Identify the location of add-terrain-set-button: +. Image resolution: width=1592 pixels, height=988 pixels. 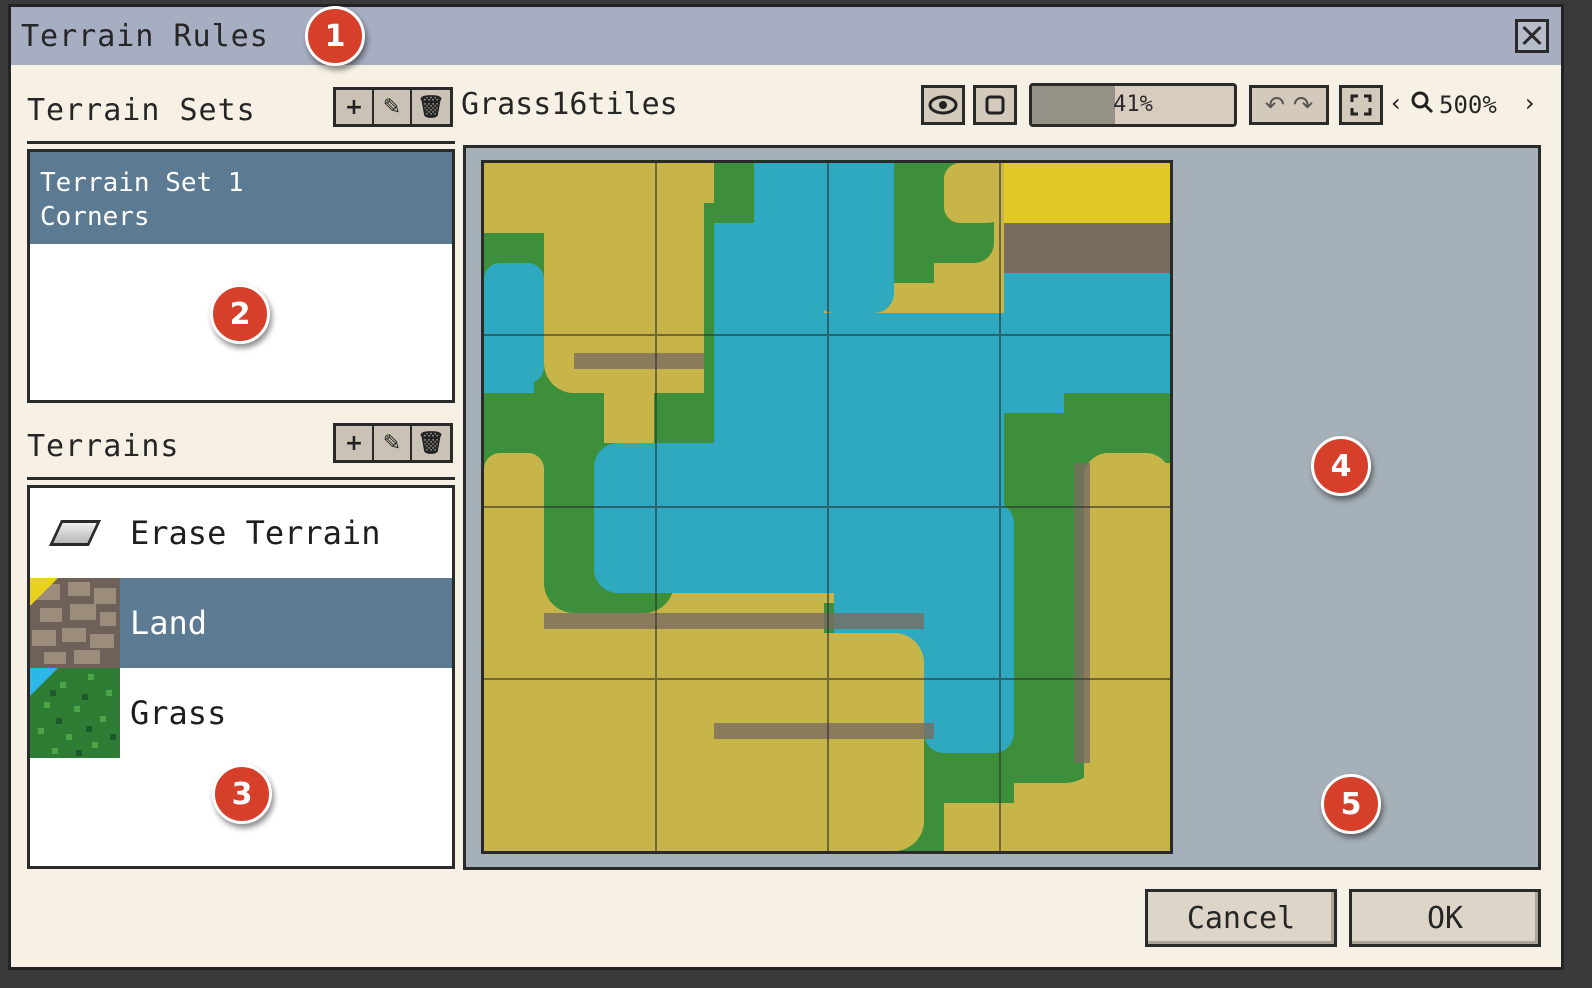
(355, 107).